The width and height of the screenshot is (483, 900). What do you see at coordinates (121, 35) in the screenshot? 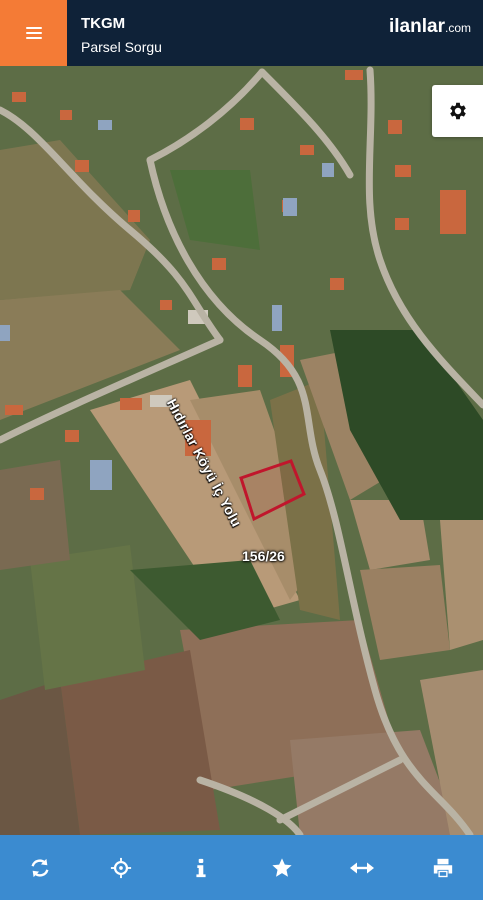
I see `title-block: TKGM Parsel Sorgu` at bounding box center [121, 35].